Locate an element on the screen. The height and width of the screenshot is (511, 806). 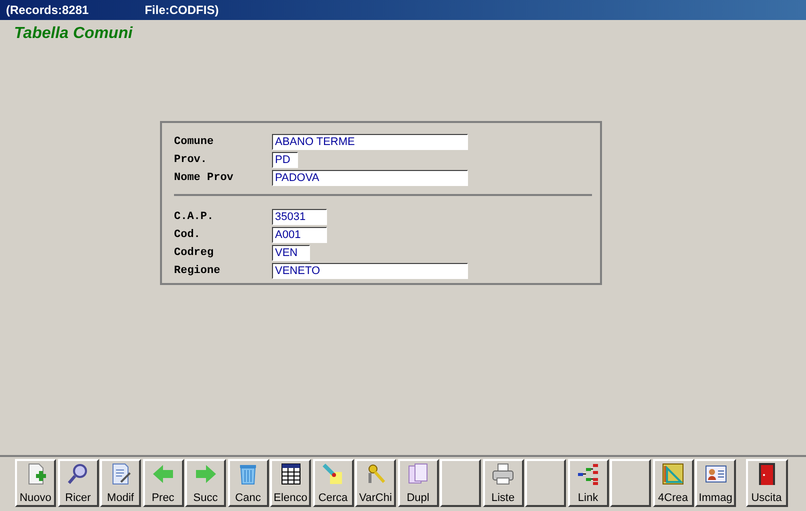
left-arrow-icon is located at coordinates (163, 474).